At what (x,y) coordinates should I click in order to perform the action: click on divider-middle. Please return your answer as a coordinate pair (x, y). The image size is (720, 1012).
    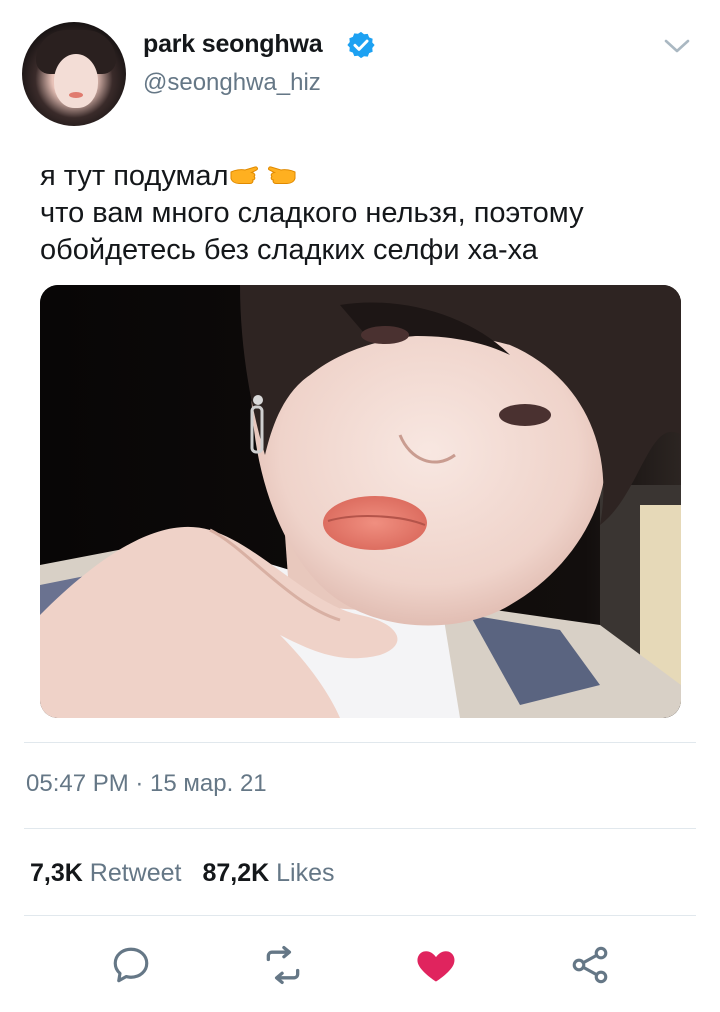
    Looking at the image, I should click on (360, 828).